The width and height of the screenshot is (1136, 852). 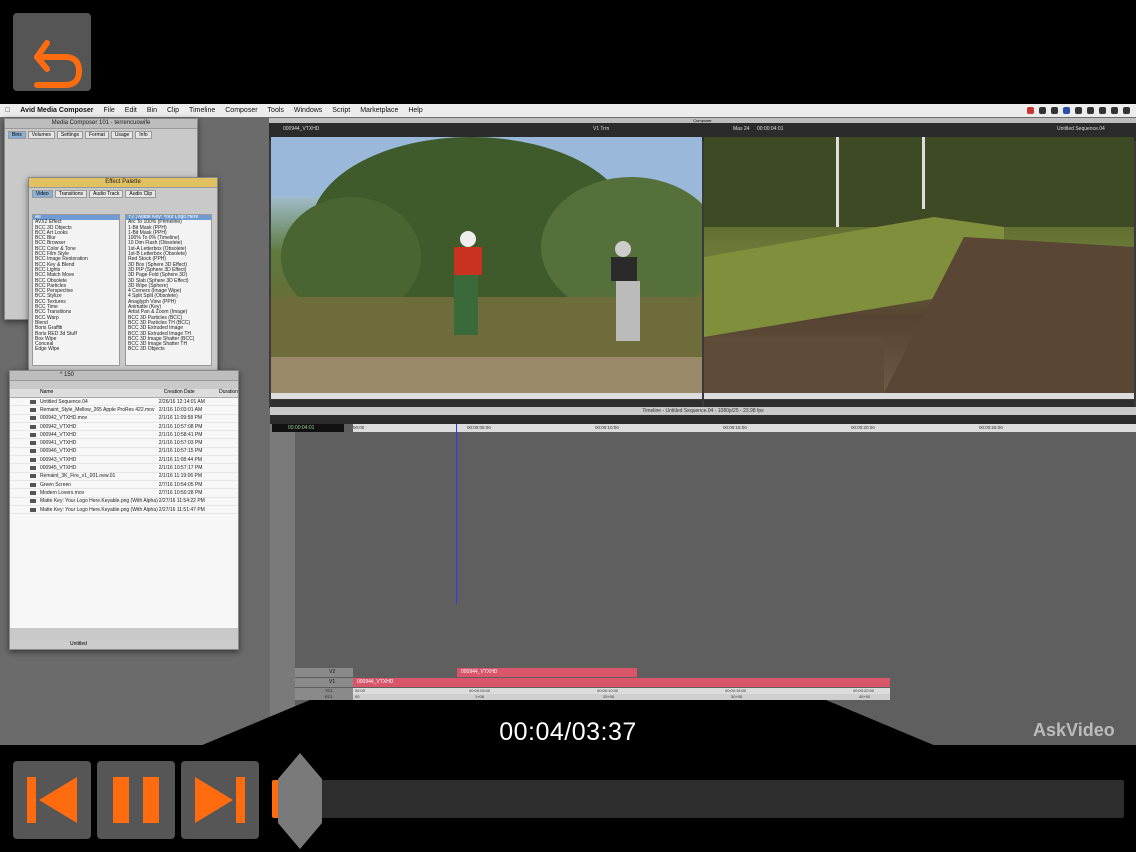 What do you see at coordinates (124, 485) in the screenshot?
I see `bin-row: Green Screen 2/7/16 10:54:05 PM` at bounding box center [124, 485].